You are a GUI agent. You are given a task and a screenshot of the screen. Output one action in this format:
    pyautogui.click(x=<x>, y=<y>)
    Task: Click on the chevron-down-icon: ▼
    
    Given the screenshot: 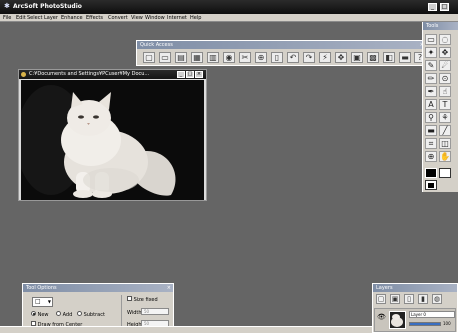 What is the action you would take?
    pyautogui.click(x=49, y=301)
    